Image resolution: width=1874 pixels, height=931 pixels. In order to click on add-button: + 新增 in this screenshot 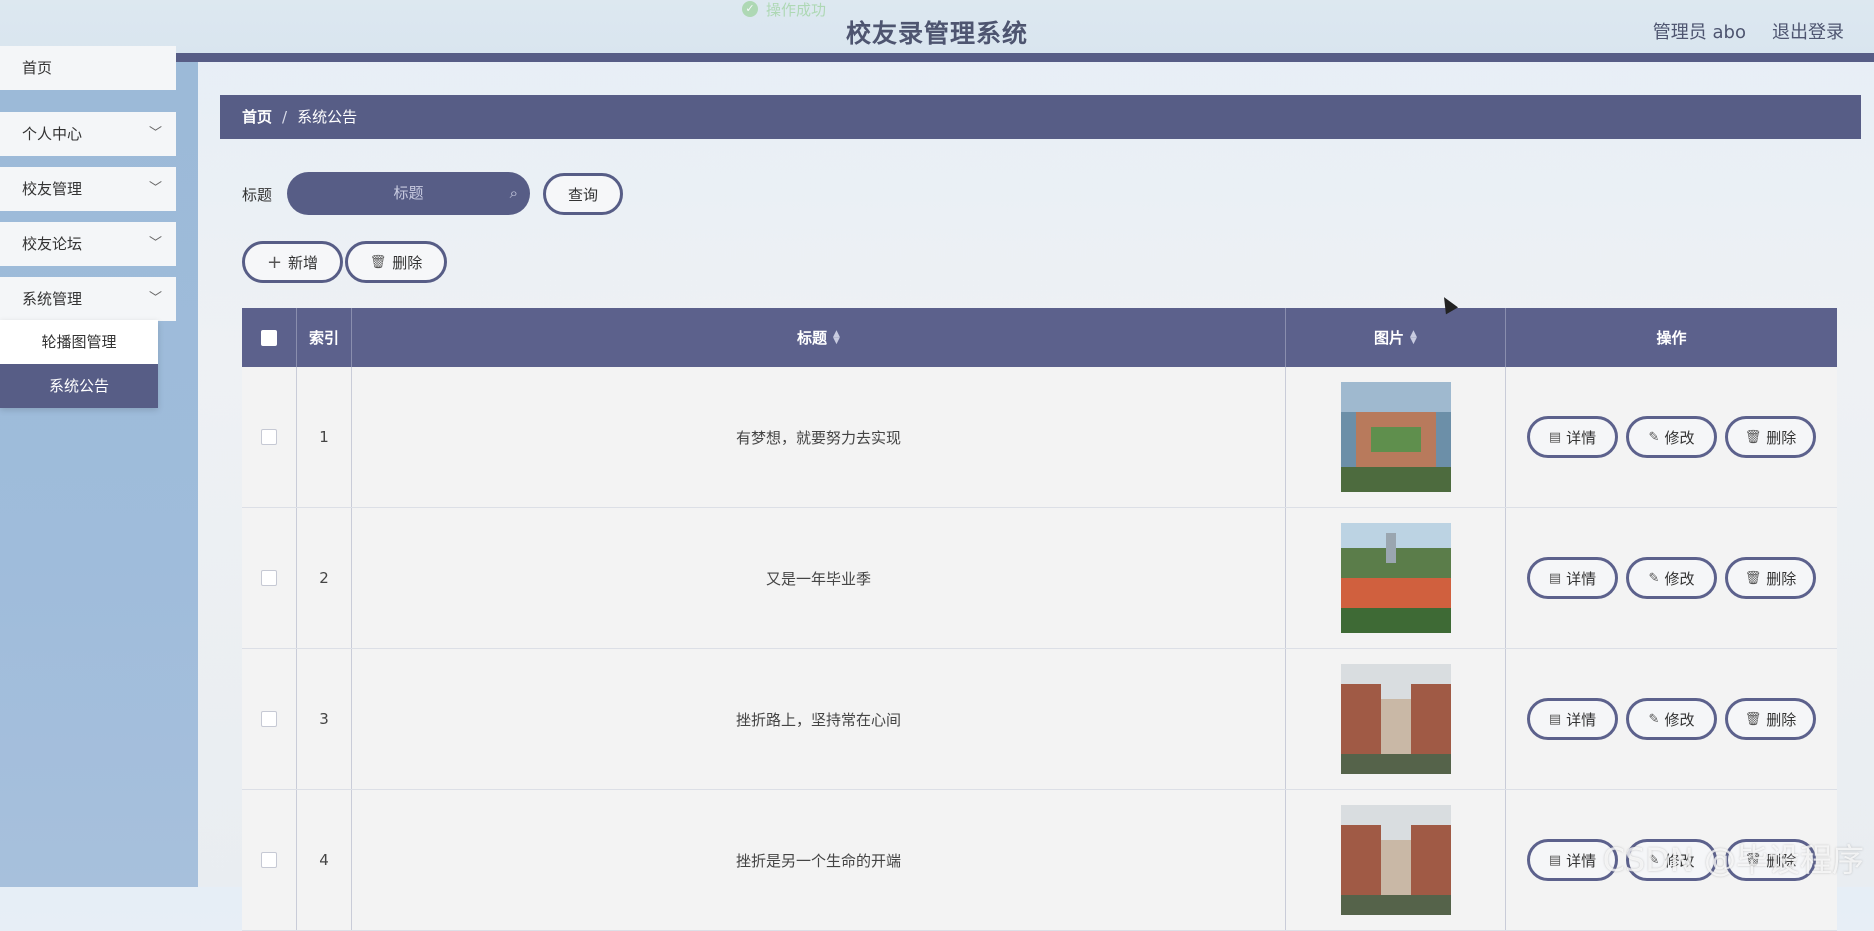, I will do `click(292, 262)`.